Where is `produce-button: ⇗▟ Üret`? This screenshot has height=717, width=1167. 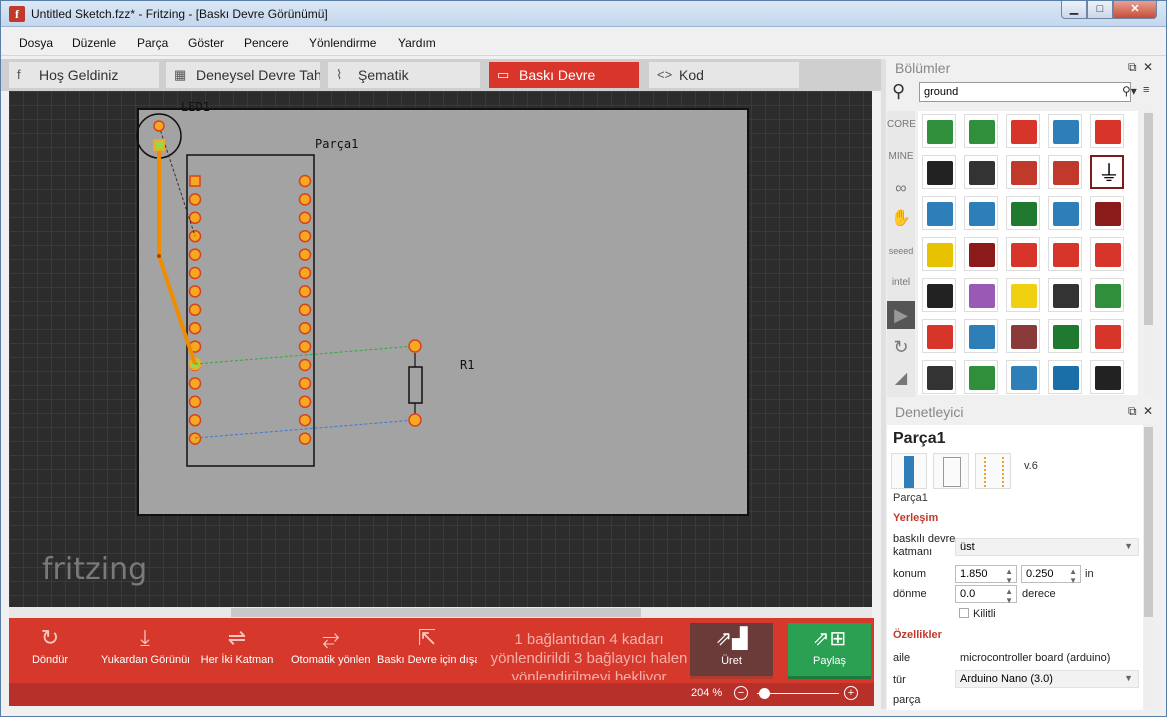
produce-button: ⇗▟ Üret is located at coordinates (731, 651).